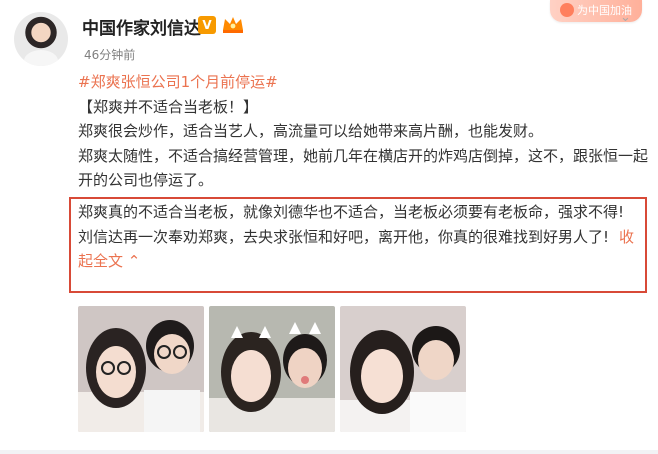 Image resolution: width=658 pixels, height=454 pixels. What do you see at coordinates (567, 10) in the screenshot?
I see `promo-emblem-icon` at bounding box center [567, 10].